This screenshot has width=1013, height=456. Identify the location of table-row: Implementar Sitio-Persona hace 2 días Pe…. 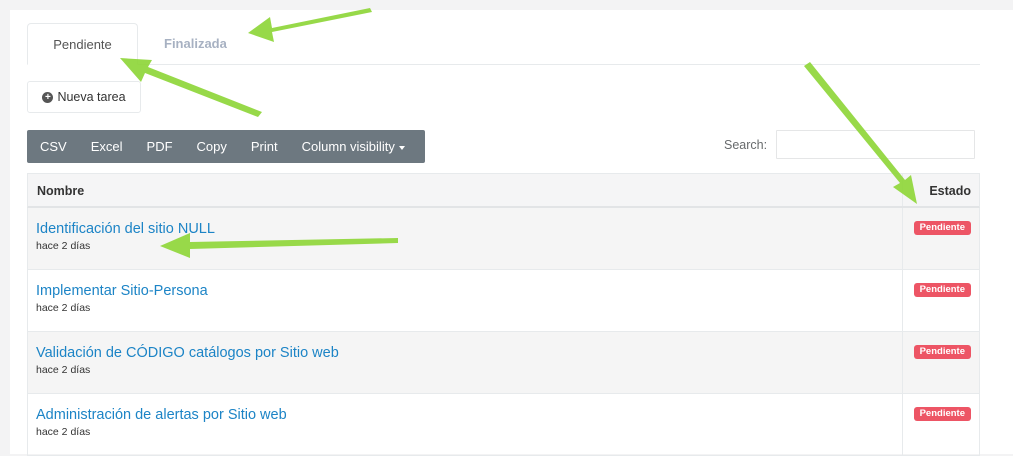
(503, 301).